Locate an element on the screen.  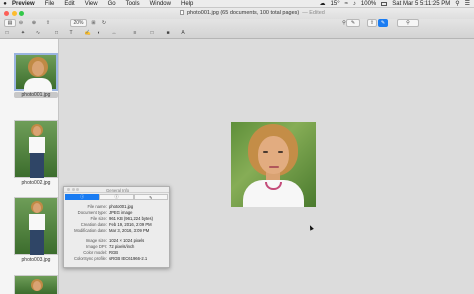
zoom-in-button: ⊕ is located at coordinates (34, 23).